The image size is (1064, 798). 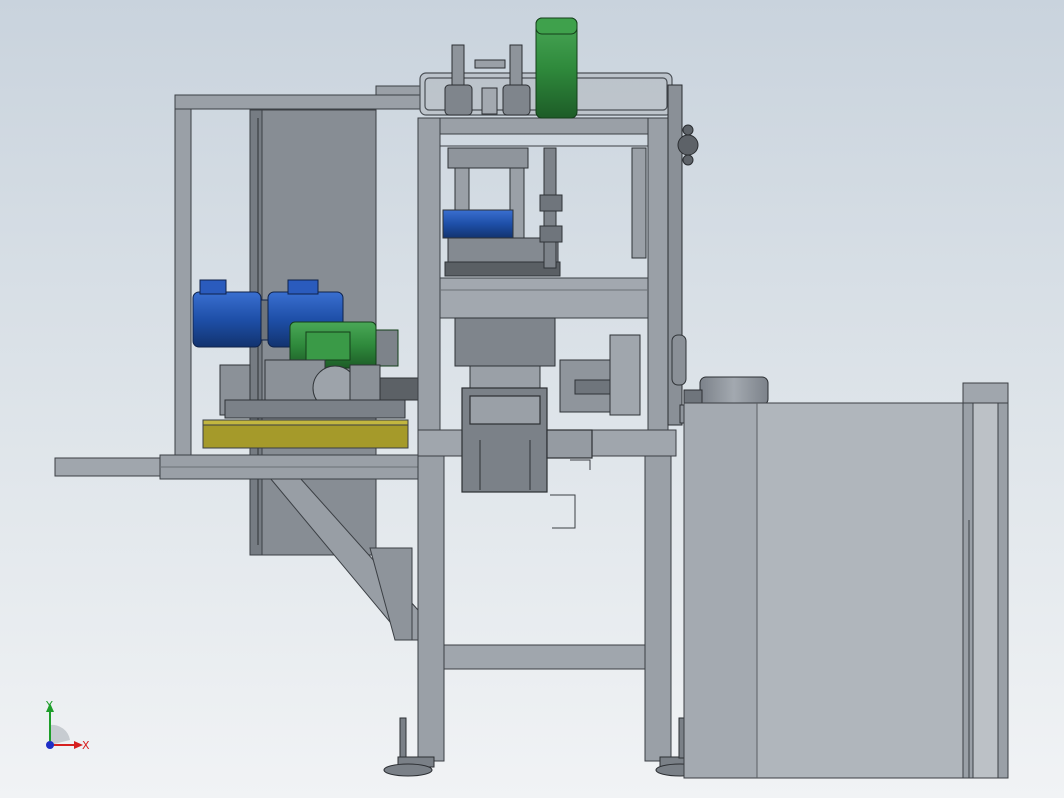 What do you see at coordinates (60, 734) in the screenshot?
I see `triad-arc` at bounding box center [60, 734].